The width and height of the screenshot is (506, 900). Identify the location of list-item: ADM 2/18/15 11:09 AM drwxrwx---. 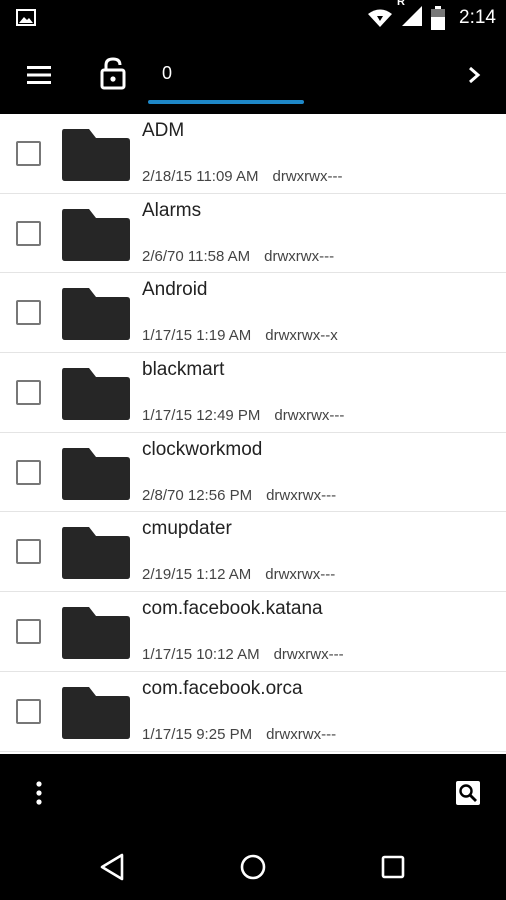
(253, 154).